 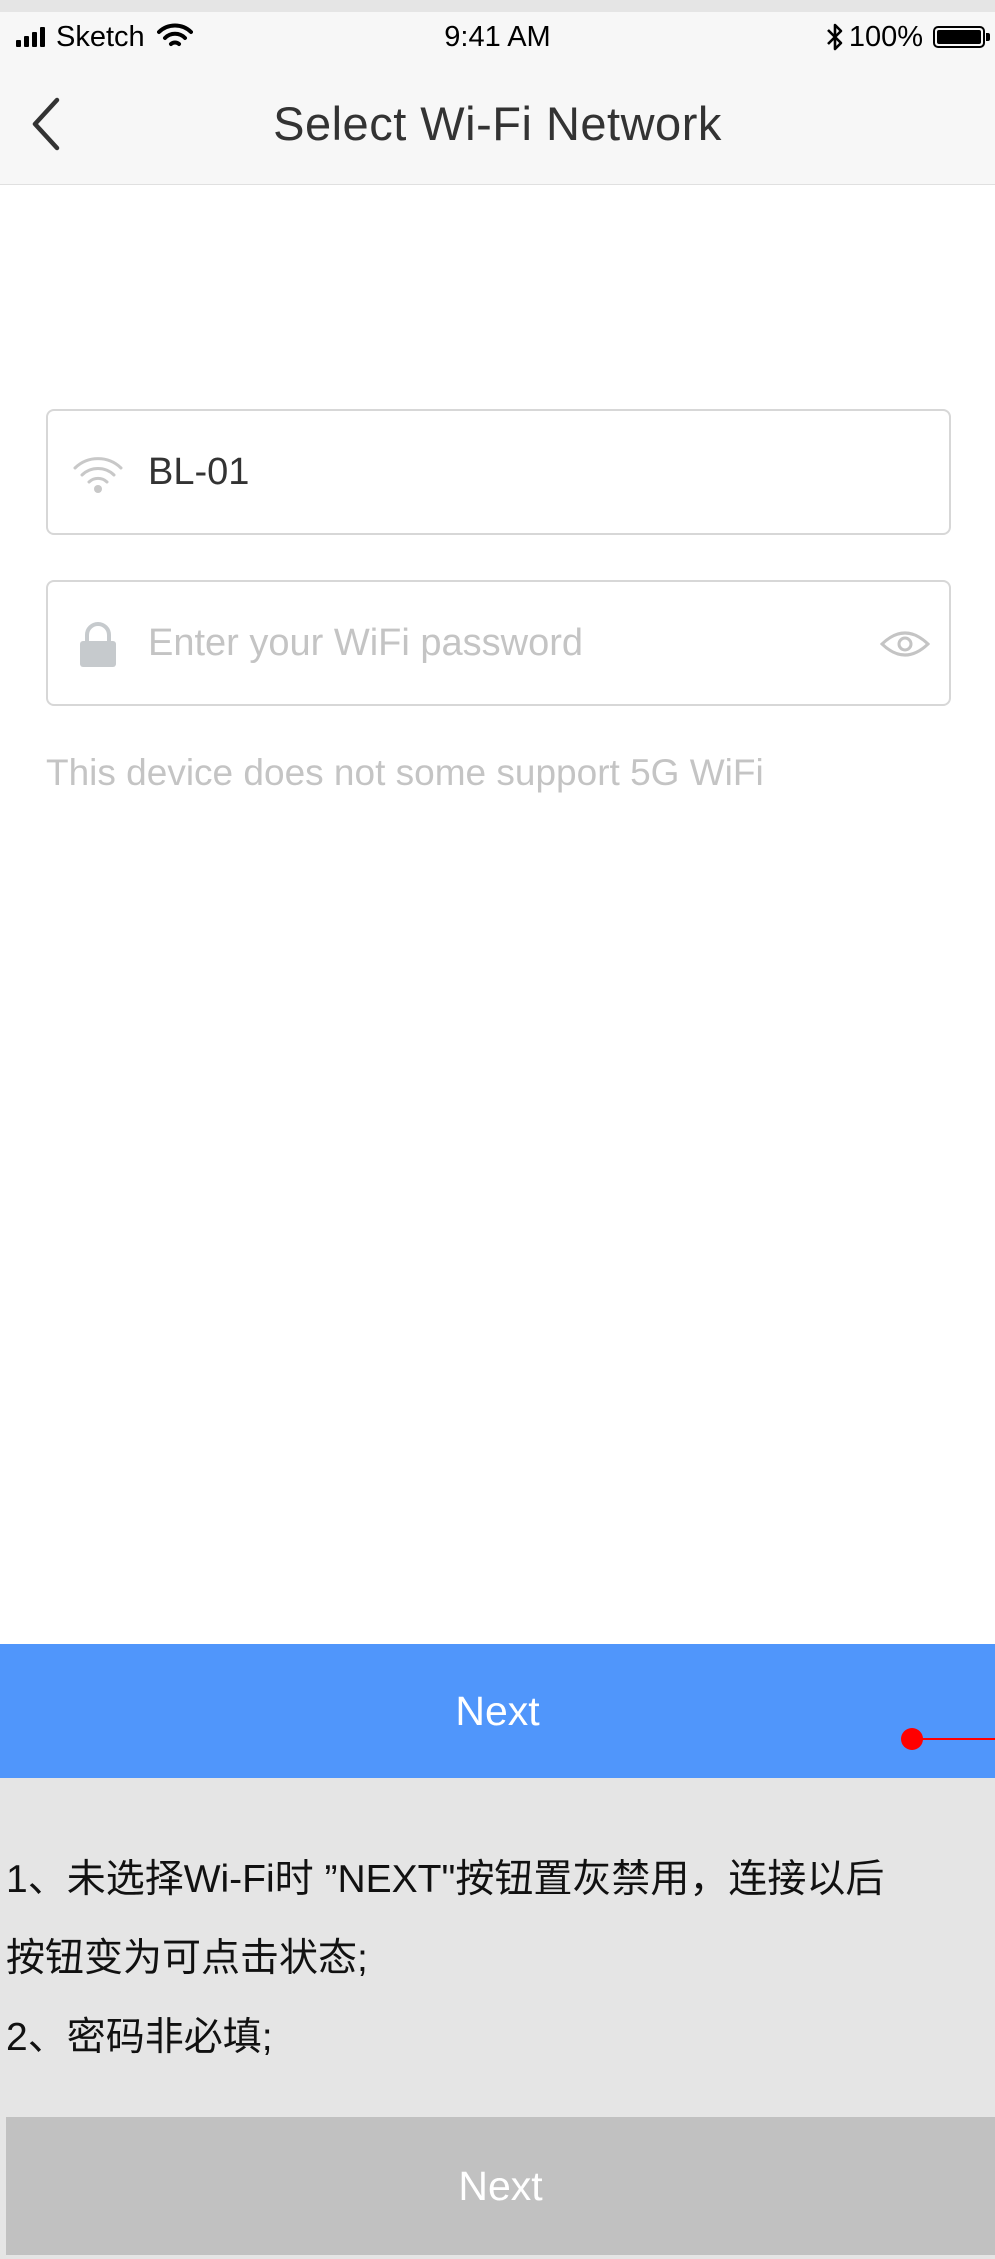 I want to click on battery-percent: 100%, so click(x=885, y=36).